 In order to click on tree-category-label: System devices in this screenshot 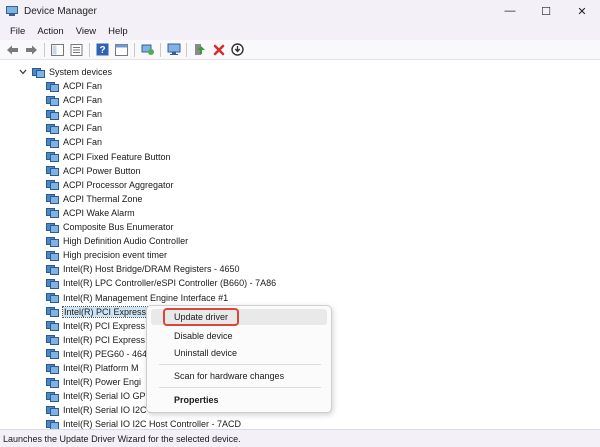, I will do `click(81, 72)`.